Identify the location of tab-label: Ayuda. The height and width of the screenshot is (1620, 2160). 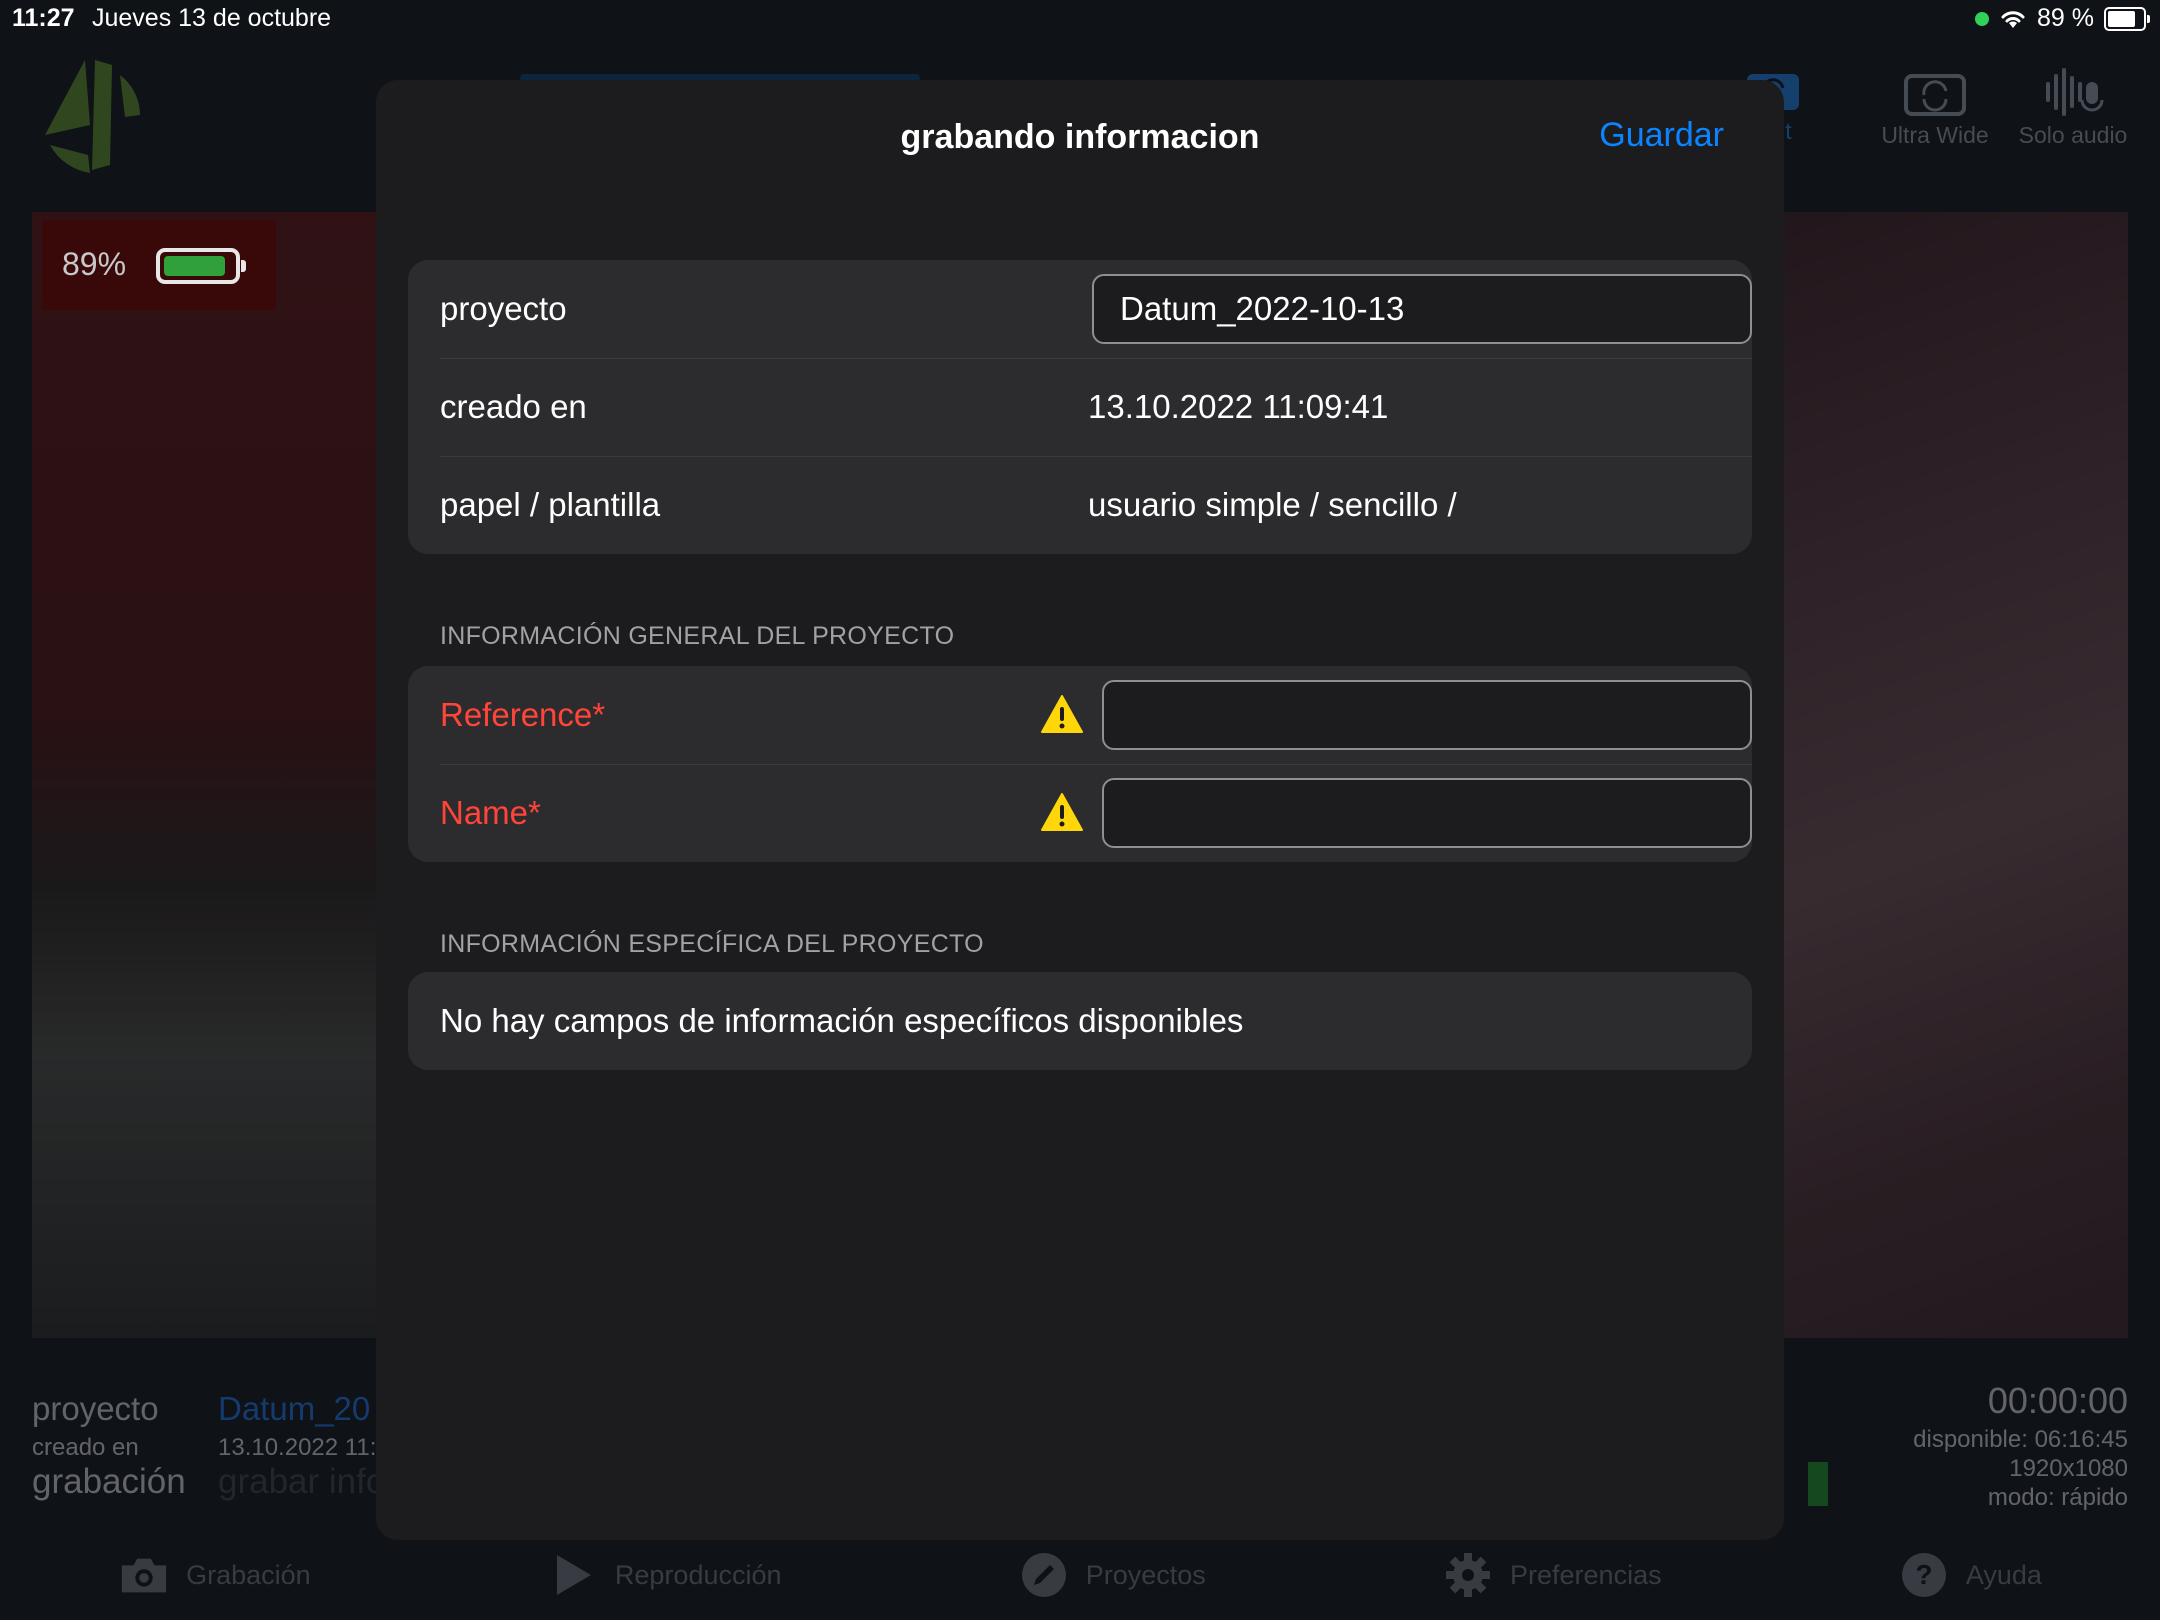
(2003, 1574).